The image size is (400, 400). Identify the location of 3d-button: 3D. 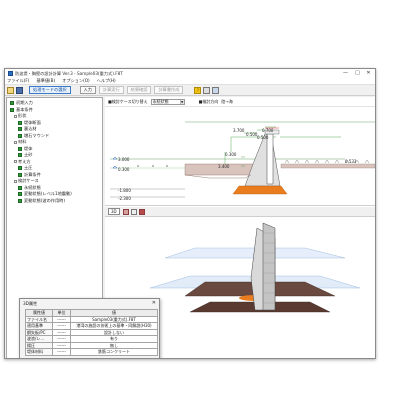
(114, 211).